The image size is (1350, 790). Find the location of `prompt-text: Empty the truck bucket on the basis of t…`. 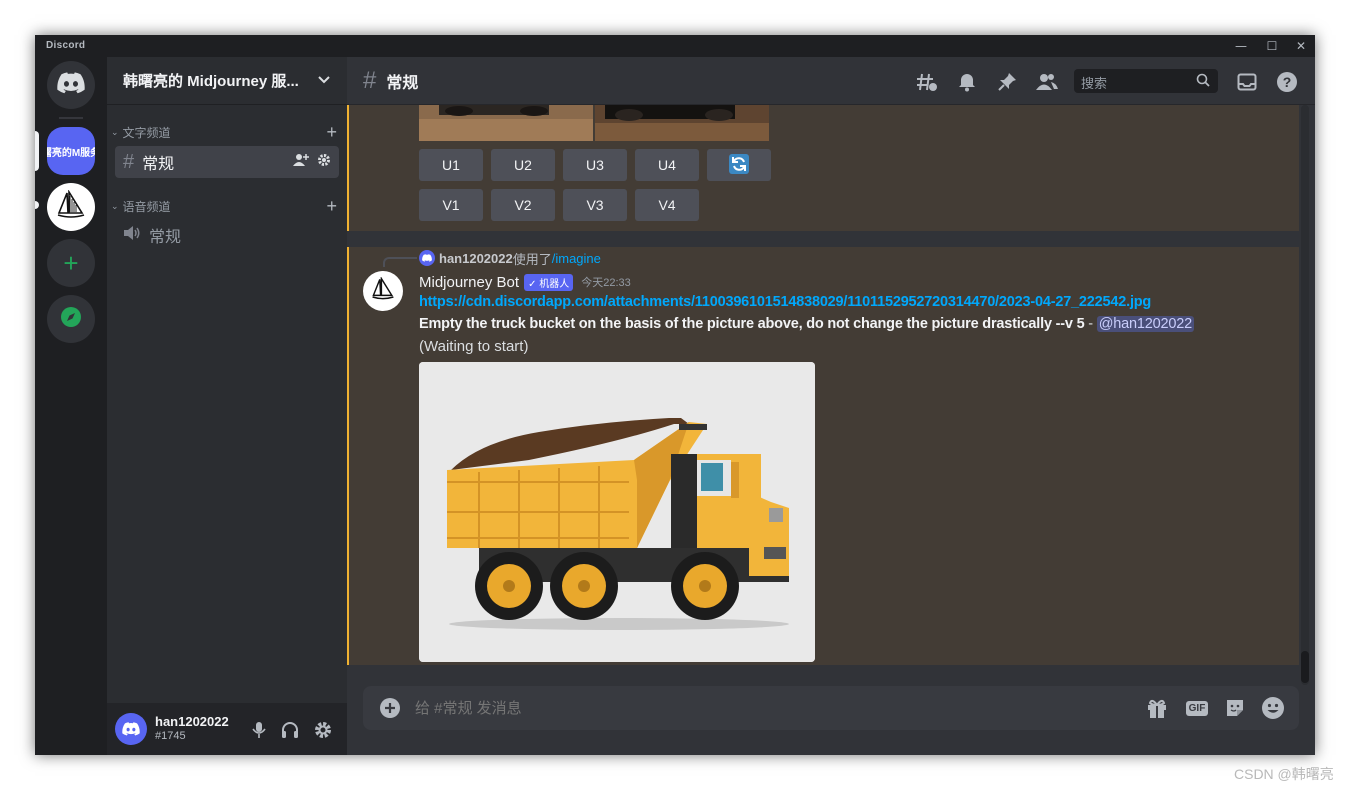

prompt-text: Empty the truck bucket on the basis of t… is located at coordinates (752, 324).